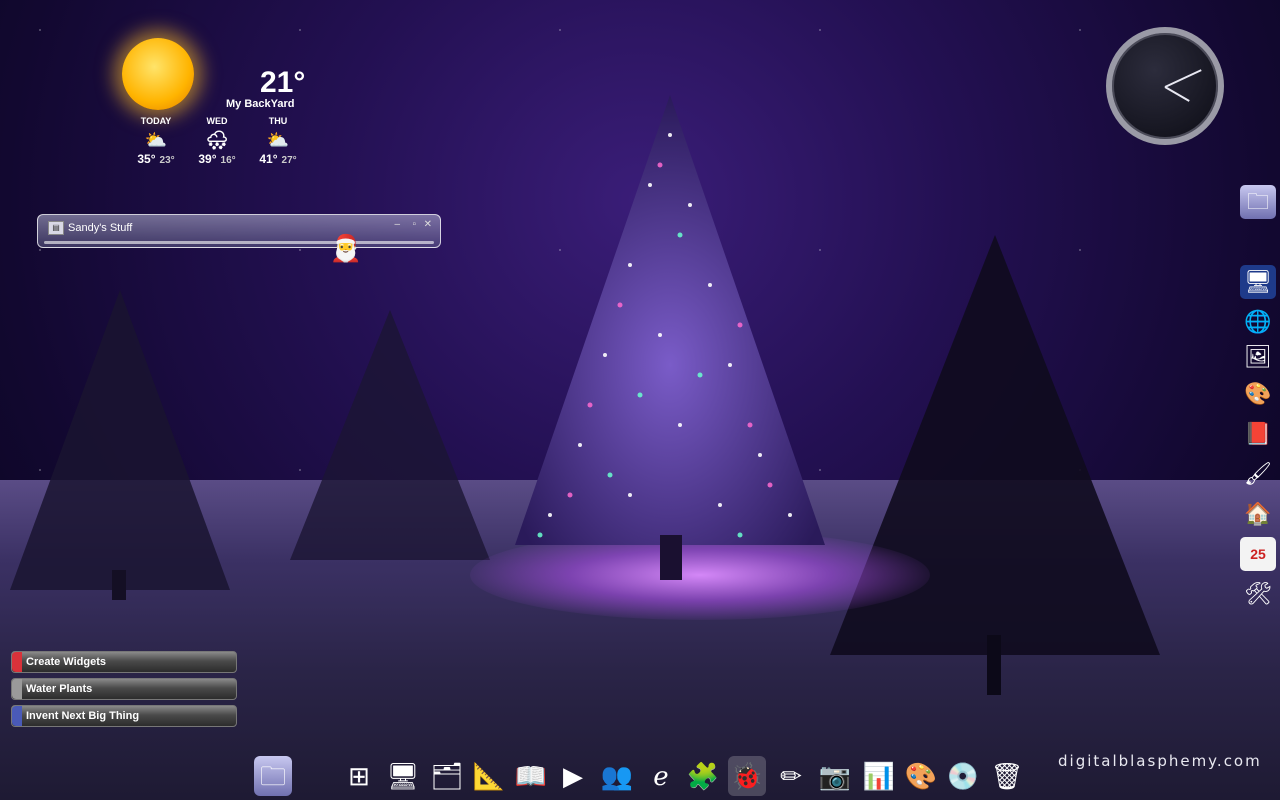 Image resolution: width=1280 pixels, height=800 pixels. What do you see at coordinates (124, 689) in the screenshot?
I see `task-water-plants: Water Plants` at bounding box center [124, 689].